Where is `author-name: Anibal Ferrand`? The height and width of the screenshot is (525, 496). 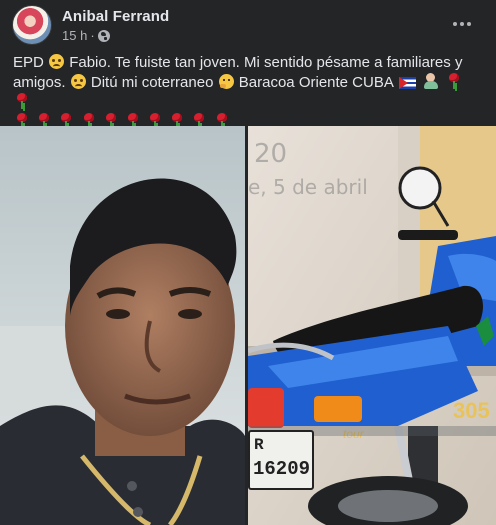
author-name: Anibal Ferrand is located at coordinates (115, 16).